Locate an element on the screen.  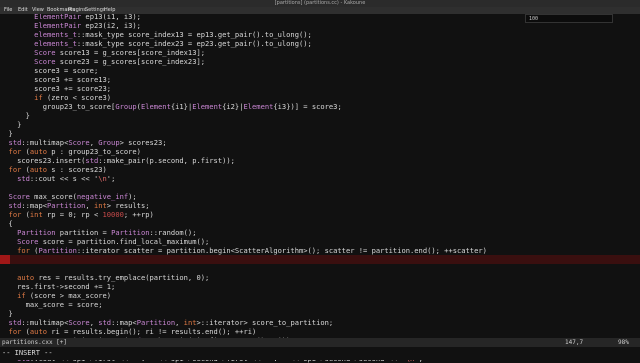
code-line: std::cout << s << '\n'; is located at coordinates (57, 178).